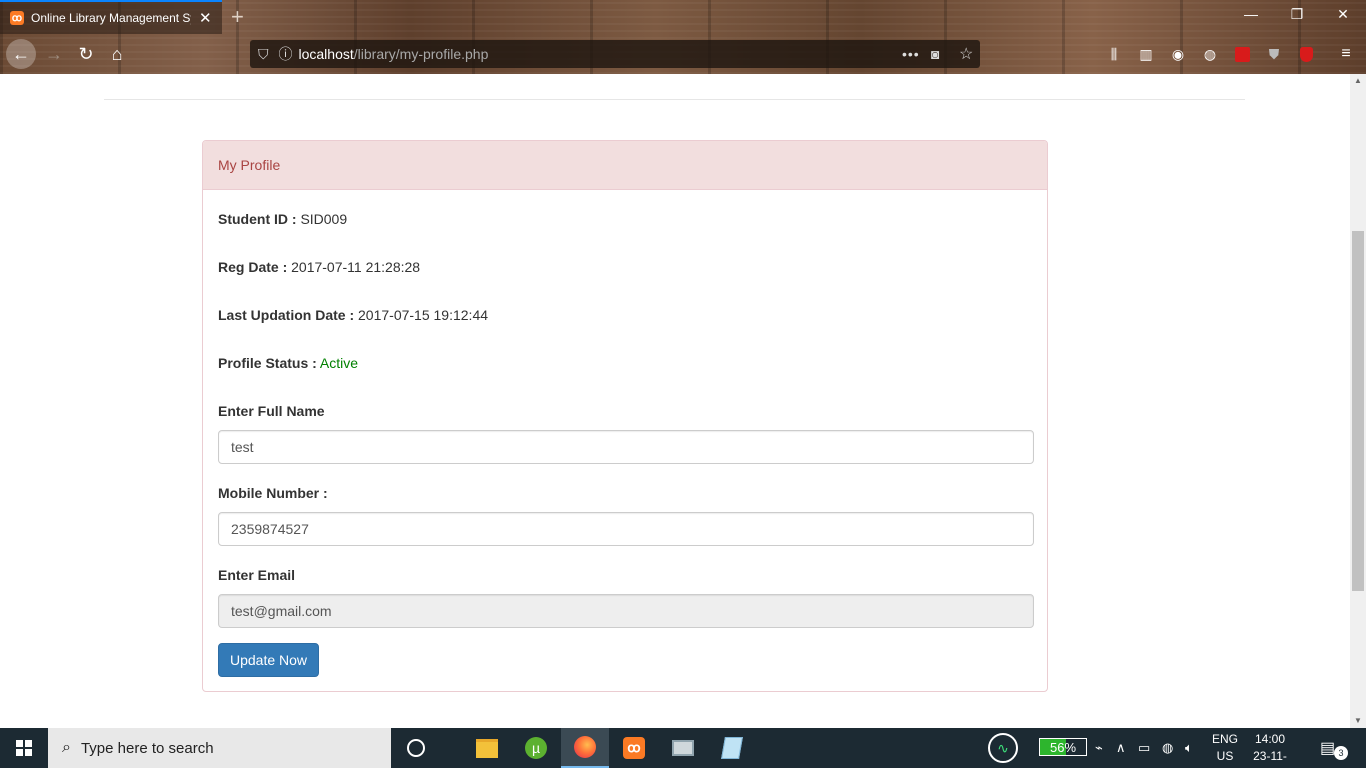  What do you see at coordinates (1358, 411) in the screenshot?
I see `scroll-thumb` at bounding box center [1358, 411].